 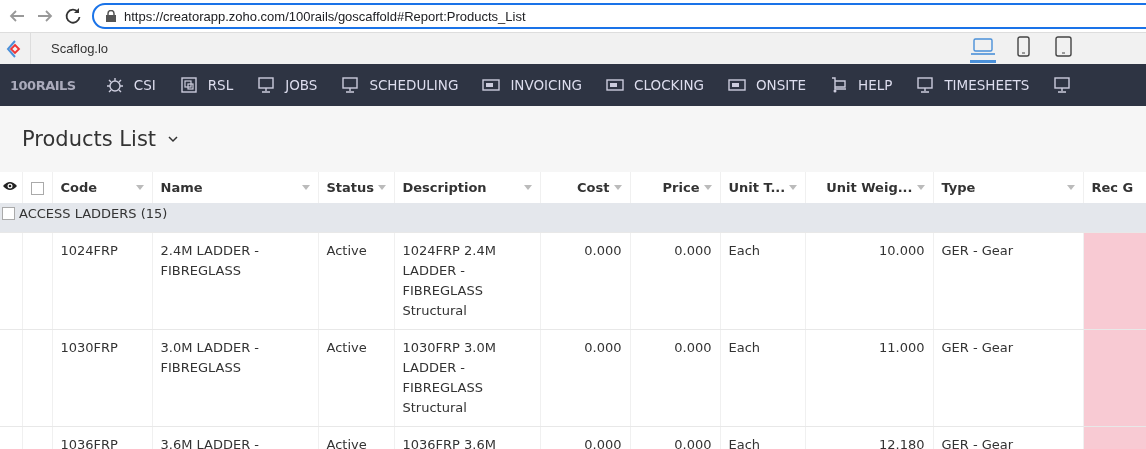 I want to click on table-cell: 3.0M LADDER - FIBREGLASS, so click(x=235, y=378).